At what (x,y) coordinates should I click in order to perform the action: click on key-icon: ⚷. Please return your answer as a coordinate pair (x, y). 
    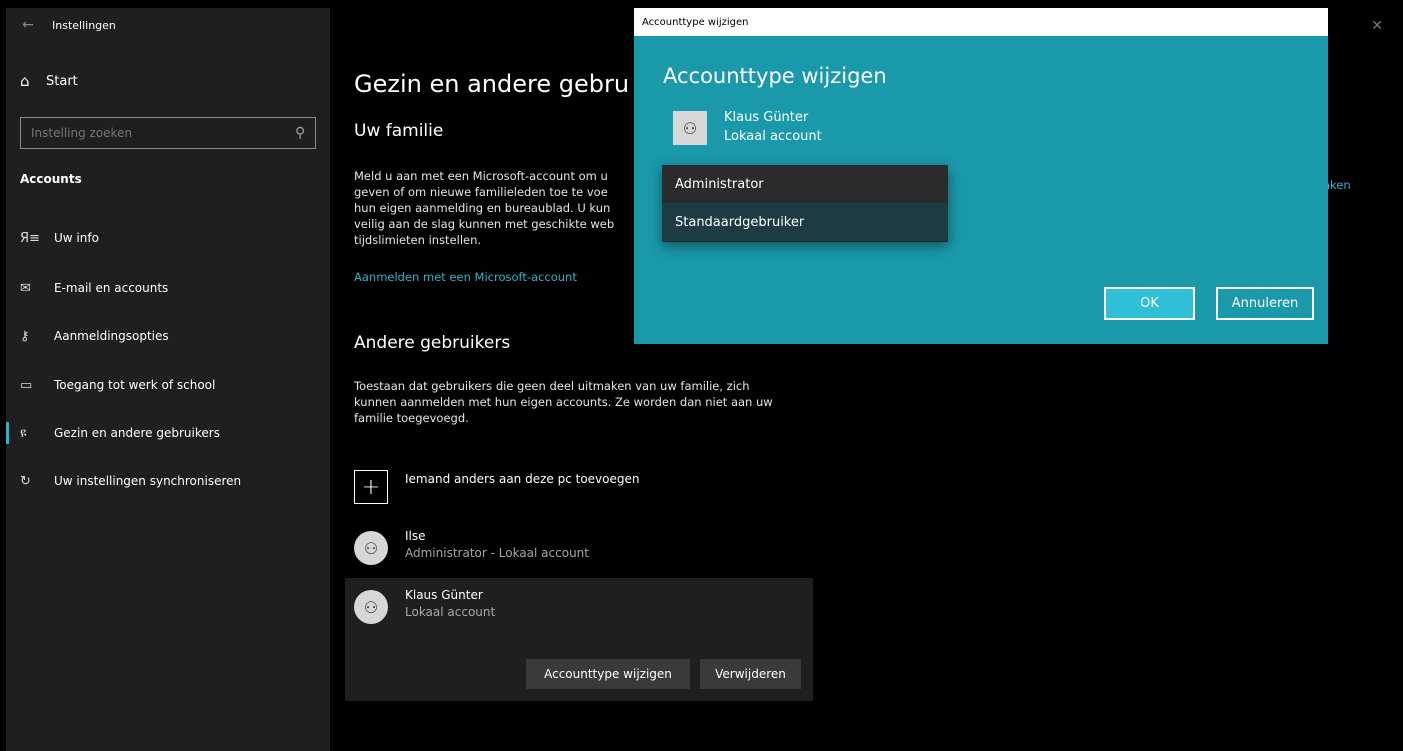
    Looking at the image, I should click on (25, 336).